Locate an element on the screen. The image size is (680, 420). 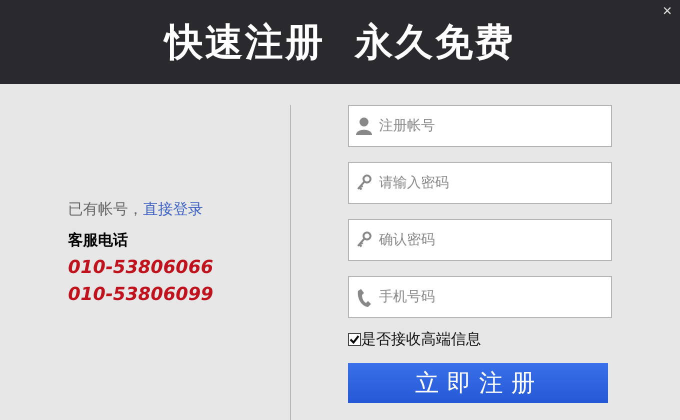
phone-number: 010-53806066 is located at coordinates (141, 268).